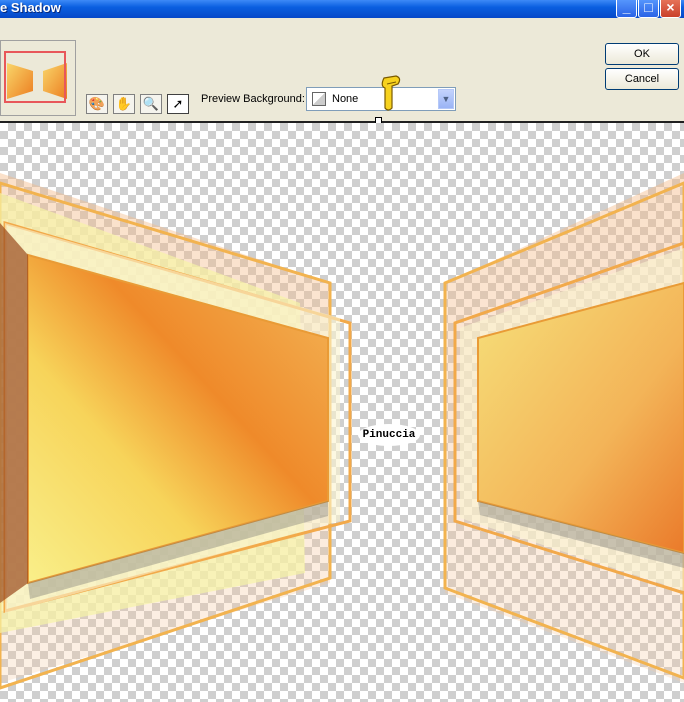  What do you see at coordinates (389, 435) in the screenshot?
I see `watermark: Pinuccia` at bounding box center [389, 435].